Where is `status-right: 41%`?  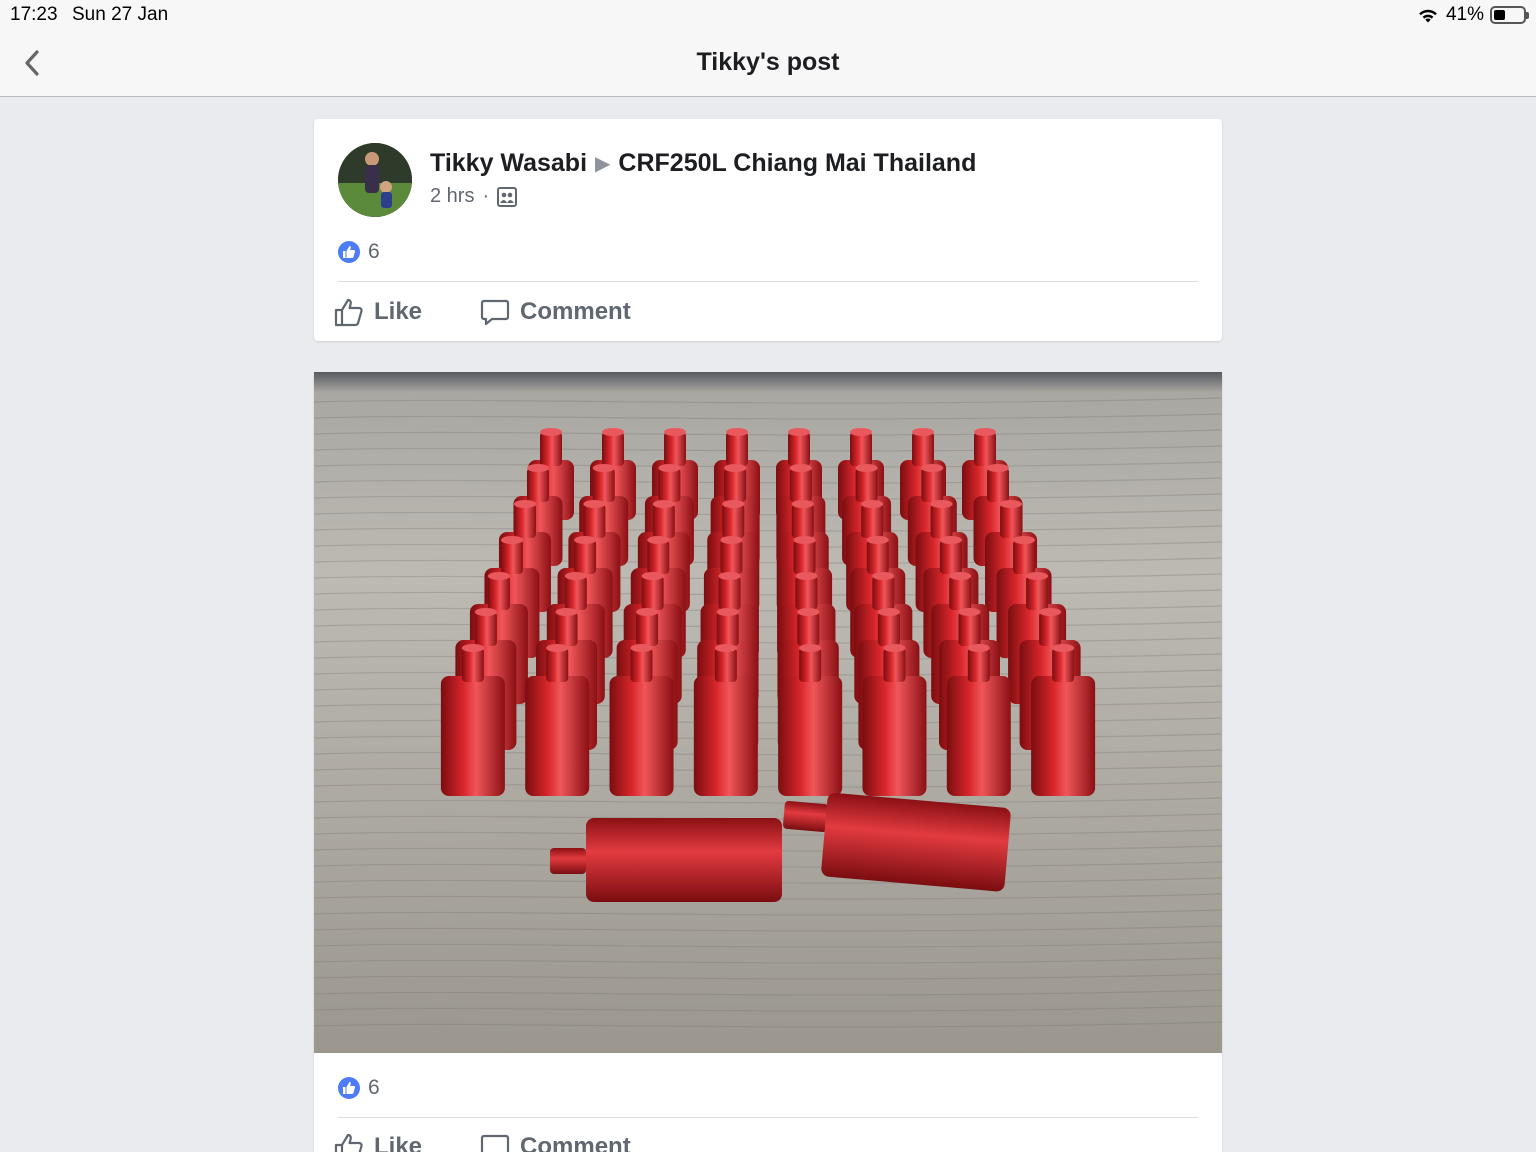 status-right: 41% is located at coordinates (1472, 15).